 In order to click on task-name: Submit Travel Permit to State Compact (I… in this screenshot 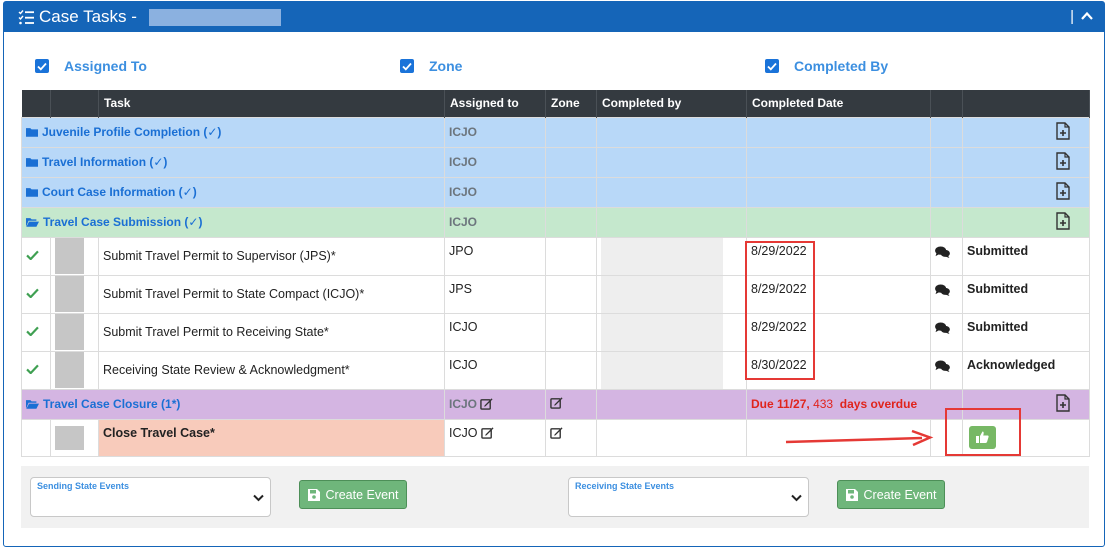, I will do `click(271, 294)`.